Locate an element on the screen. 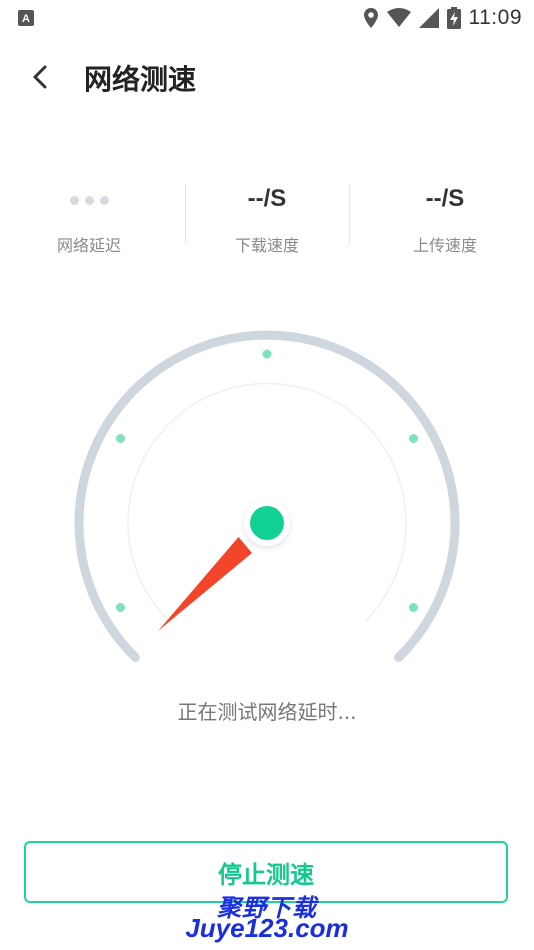 The width and height of the screenshot is (534, 950). status-icons: 11:09 is located at coordinates (443, 18).